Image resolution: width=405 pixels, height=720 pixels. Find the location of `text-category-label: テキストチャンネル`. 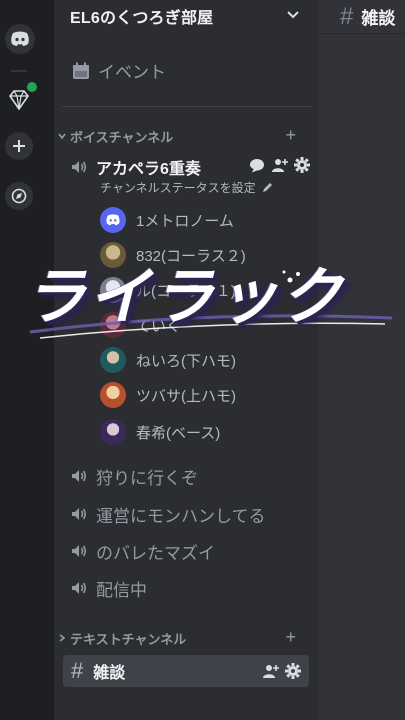

text-category-label: テキストチャンネル is located at coordinates (128, 639).